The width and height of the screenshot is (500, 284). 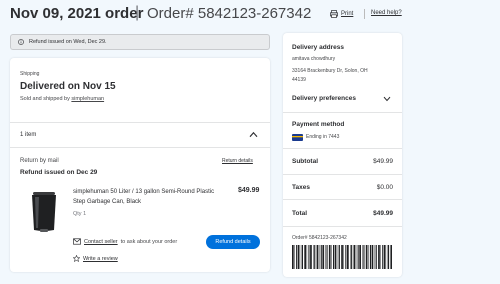 I want to click on contact-seller-suffix: to ask about your order, so click(x=149, y=241).